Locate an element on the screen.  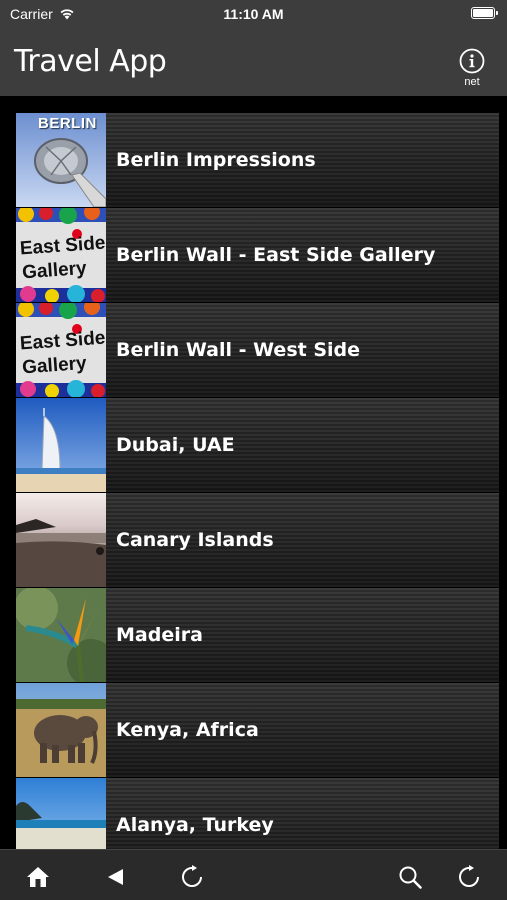
list-item-dubai: Dubai, UAE is located at coordinates (257, 445).